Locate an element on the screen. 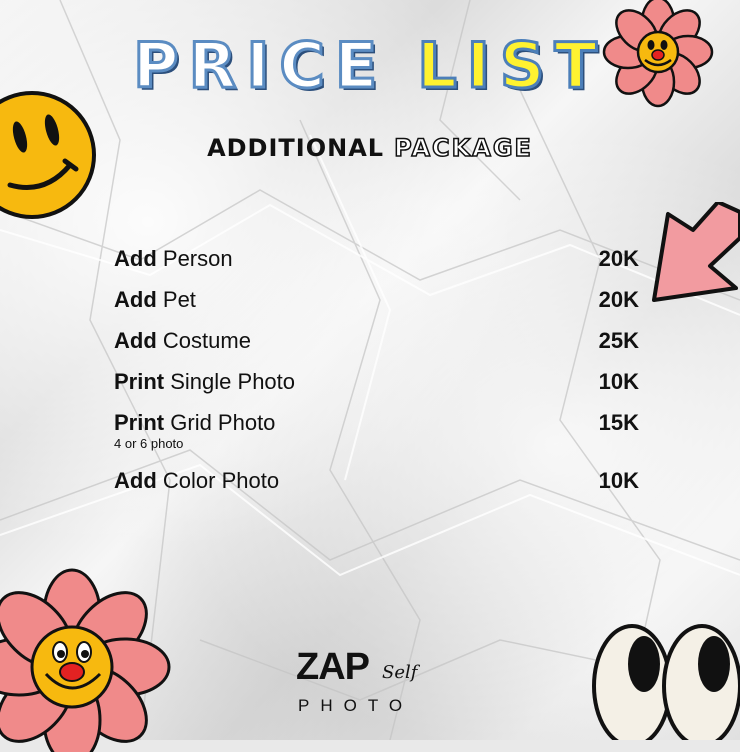  item-label: Add Pet is located at coordinates (155, 300).